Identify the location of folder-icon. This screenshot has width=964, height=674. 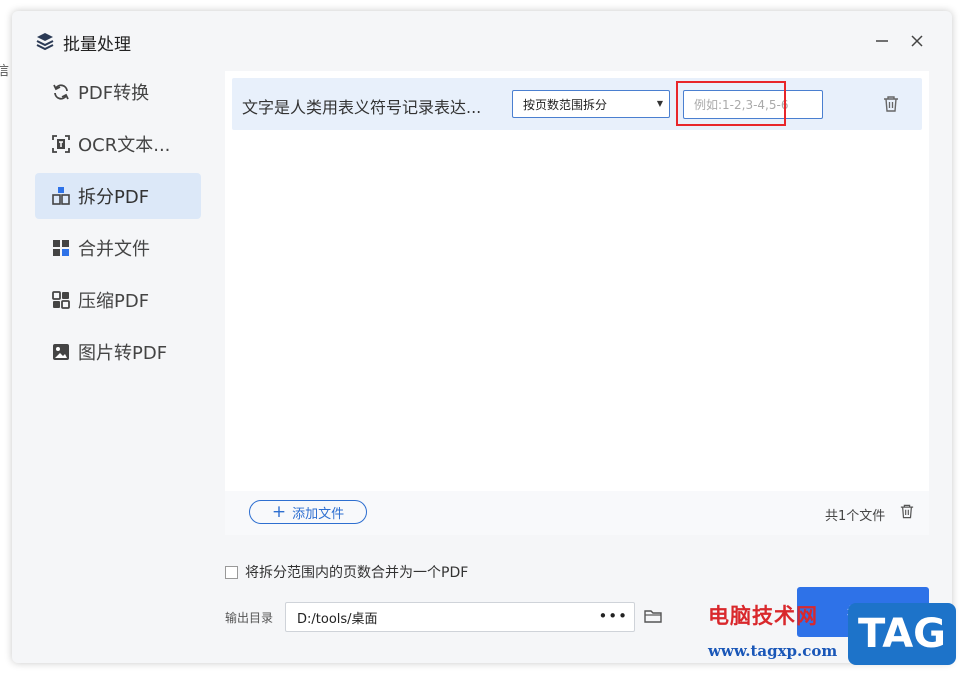
(653, 616).